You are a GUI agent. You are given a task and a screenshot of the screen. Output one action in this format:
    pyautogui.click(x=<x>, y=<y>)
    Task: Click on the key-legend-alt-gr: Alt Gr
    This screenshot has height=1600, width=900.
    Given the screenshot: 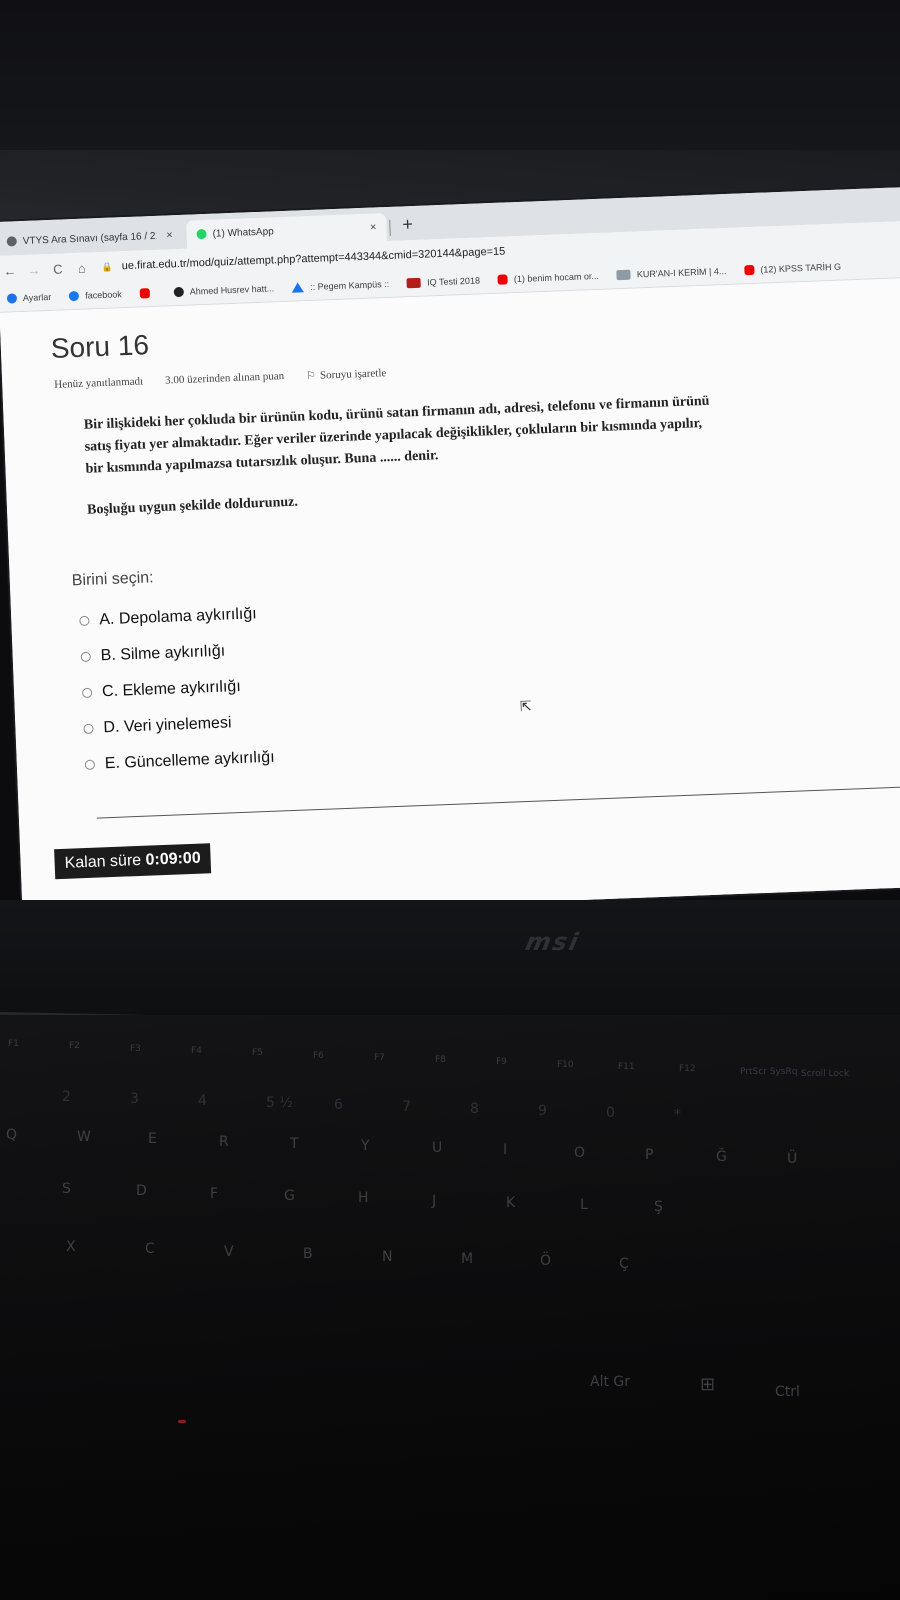 What is the action you would take?
    pyautogui.click(x=610, y=1382)
    